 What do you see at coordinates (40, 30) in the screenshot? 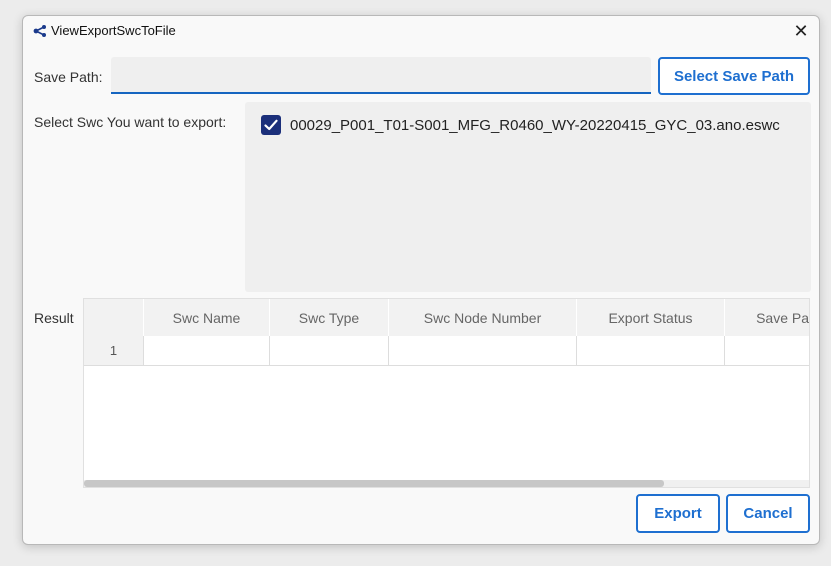
I see `share-nodes-icon` at bounding box center [40, 30].